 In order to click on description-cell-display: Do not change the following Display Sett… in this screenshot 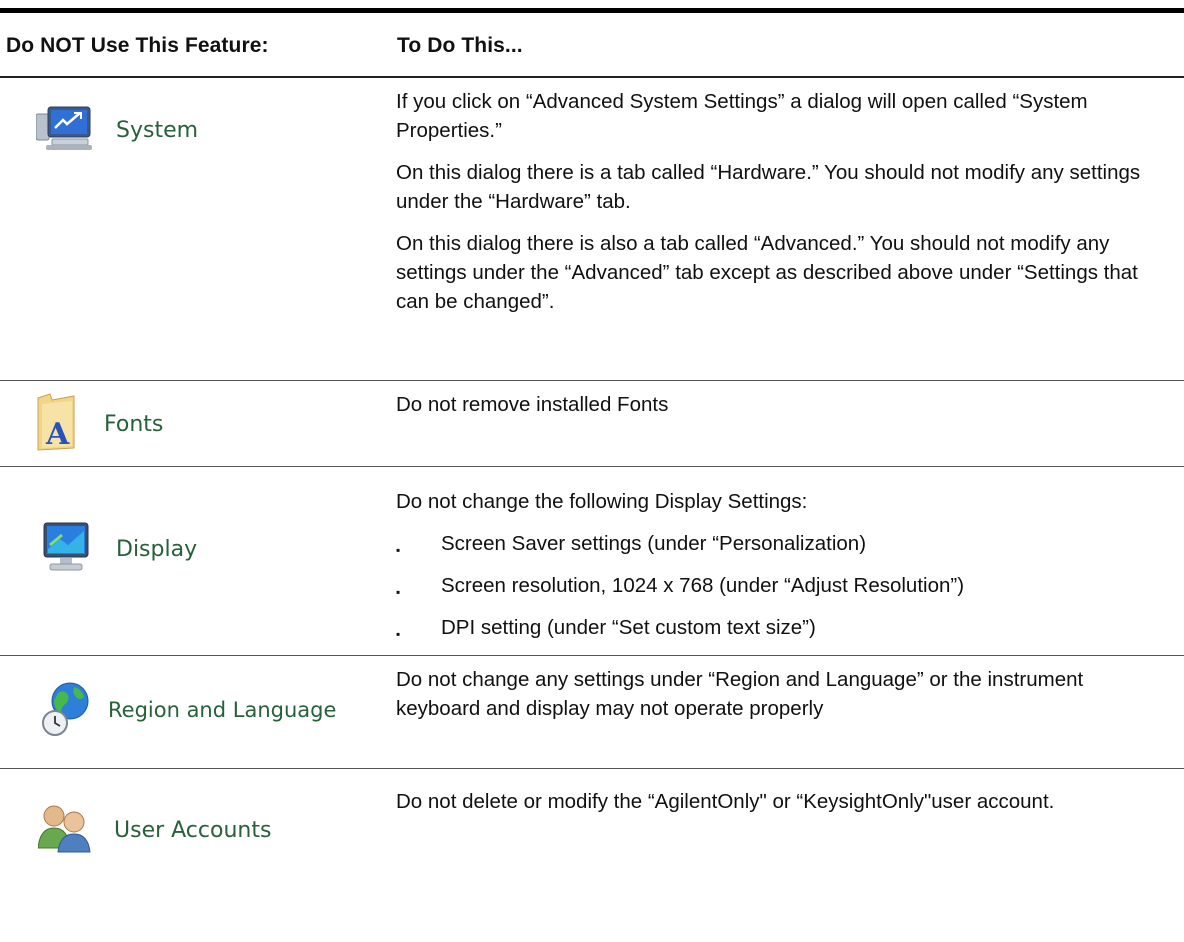, I will do `click(781, 567)`.